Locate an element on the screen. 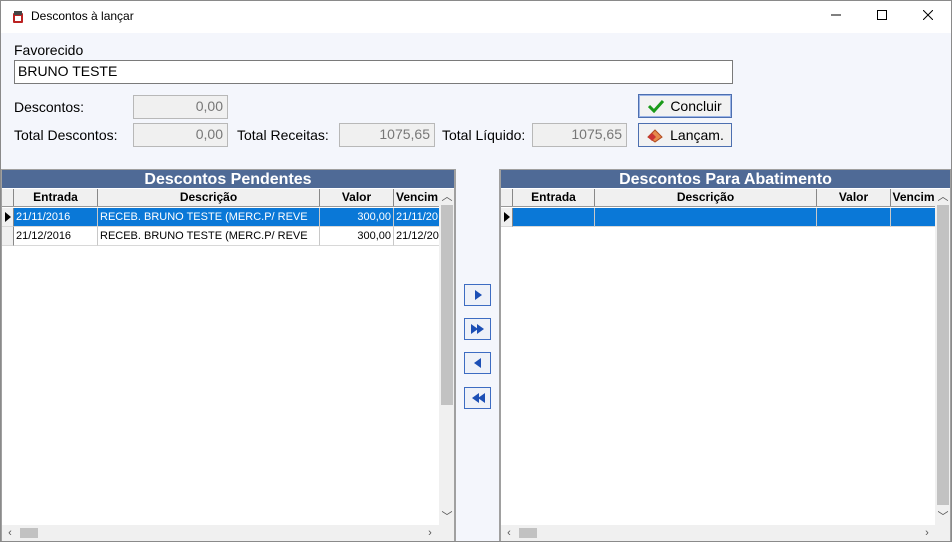 Image resolution: width=952 pixels, height=542 pixels. cell-entrada is located at coordinates (554, 217).